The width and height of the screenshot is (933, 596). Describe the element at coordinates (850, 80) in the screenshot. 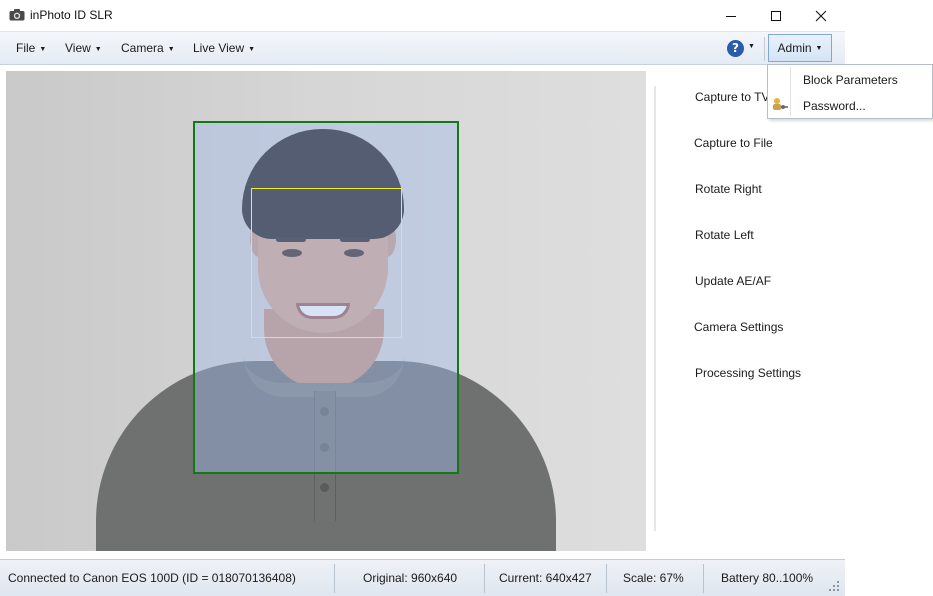

I see `menu-item-block-parameters: Block Parameters` at that location.